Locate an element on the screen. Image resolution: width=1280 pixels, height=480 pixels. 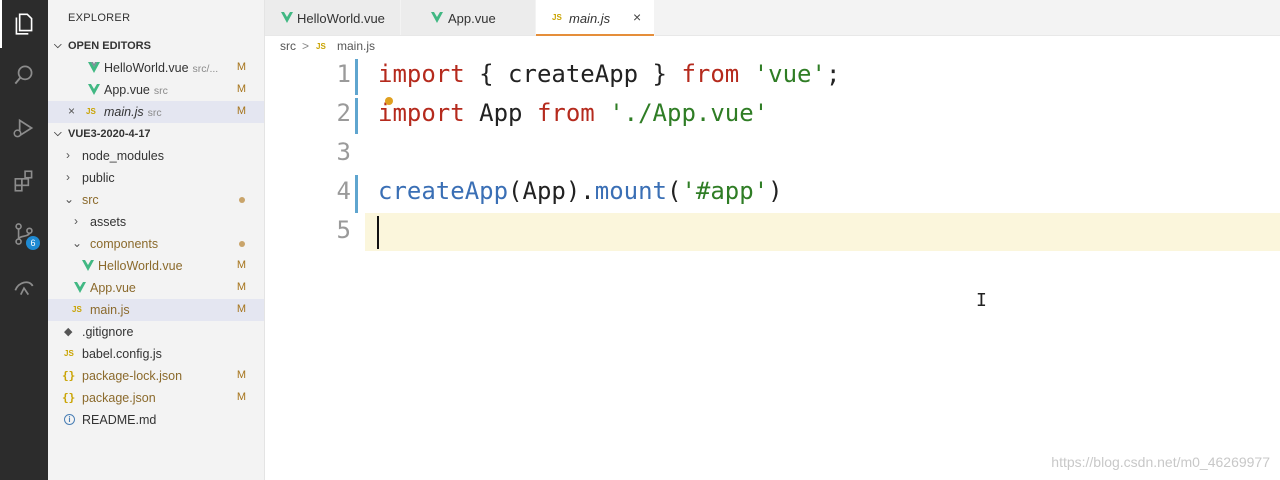
code-token: 'vue' is located at coordinates (789, 74).